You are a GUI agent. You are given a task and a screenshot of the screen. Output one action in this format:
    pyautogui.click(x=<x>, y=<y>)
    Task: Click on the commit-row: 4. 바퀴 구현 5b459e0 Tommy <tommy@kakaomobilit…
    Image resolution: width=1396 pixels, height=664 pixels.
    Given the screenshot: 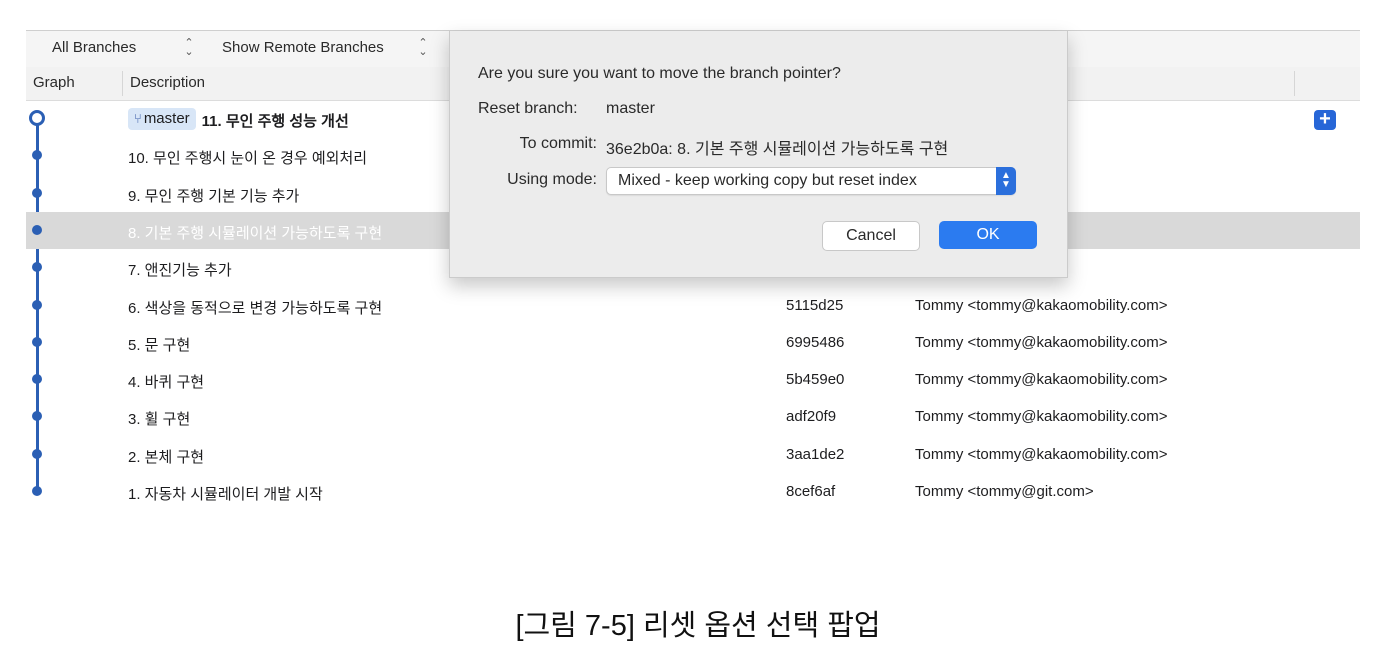 What is the action you would take?
    pyautogui.click(x=693, y=379)
    